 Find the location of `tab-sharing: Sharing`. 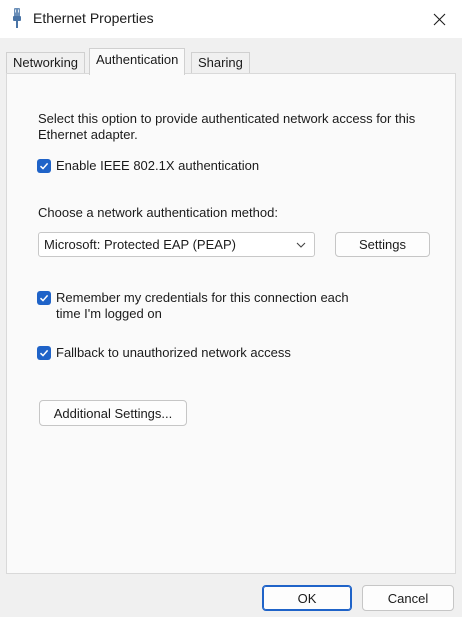

tab-sharing: Sharing is located at coordinates (220, 63).